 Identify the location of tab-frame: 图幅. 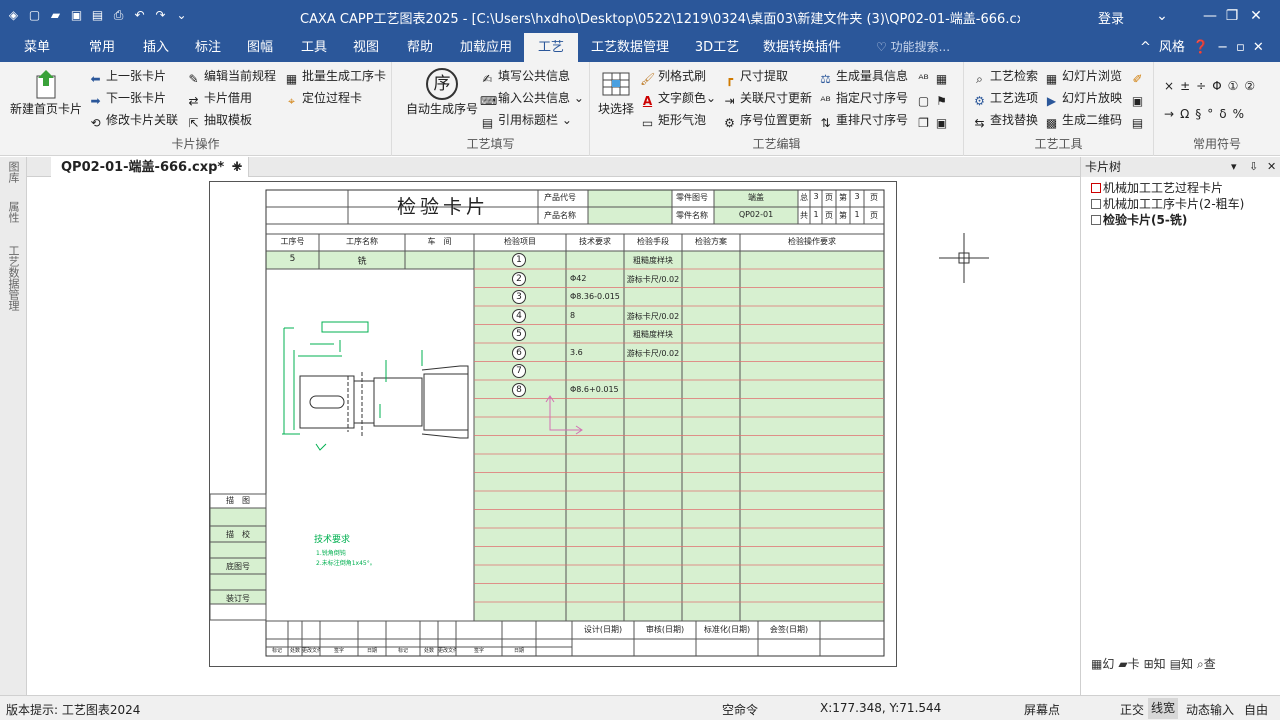
(260, 47).